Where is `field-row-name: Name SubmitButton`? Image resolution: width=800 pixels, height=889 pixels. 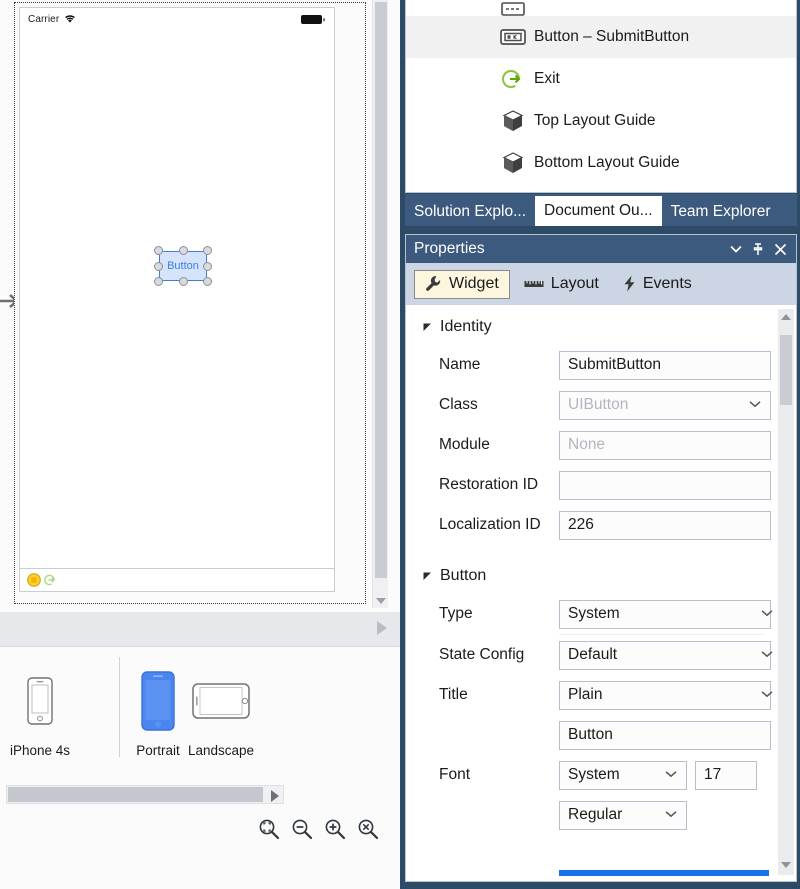
field-row-name: Name SubmitButton is located at coordinates (601, 365).